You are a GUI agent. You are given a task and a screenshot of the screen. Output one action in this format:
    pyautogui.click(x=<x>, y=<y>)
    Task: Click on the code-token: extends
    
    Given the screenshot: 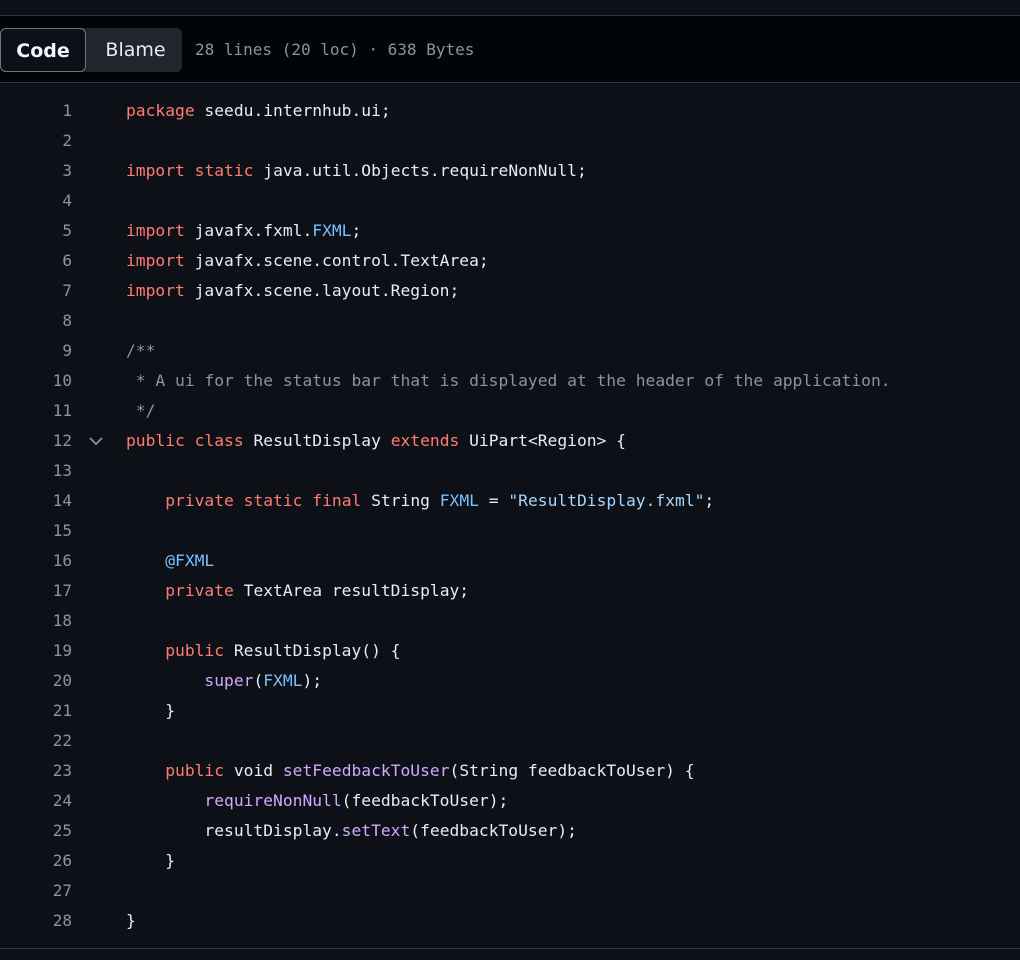 What is the action you would take?
    pyautogui.click(x=425, y=440)
    